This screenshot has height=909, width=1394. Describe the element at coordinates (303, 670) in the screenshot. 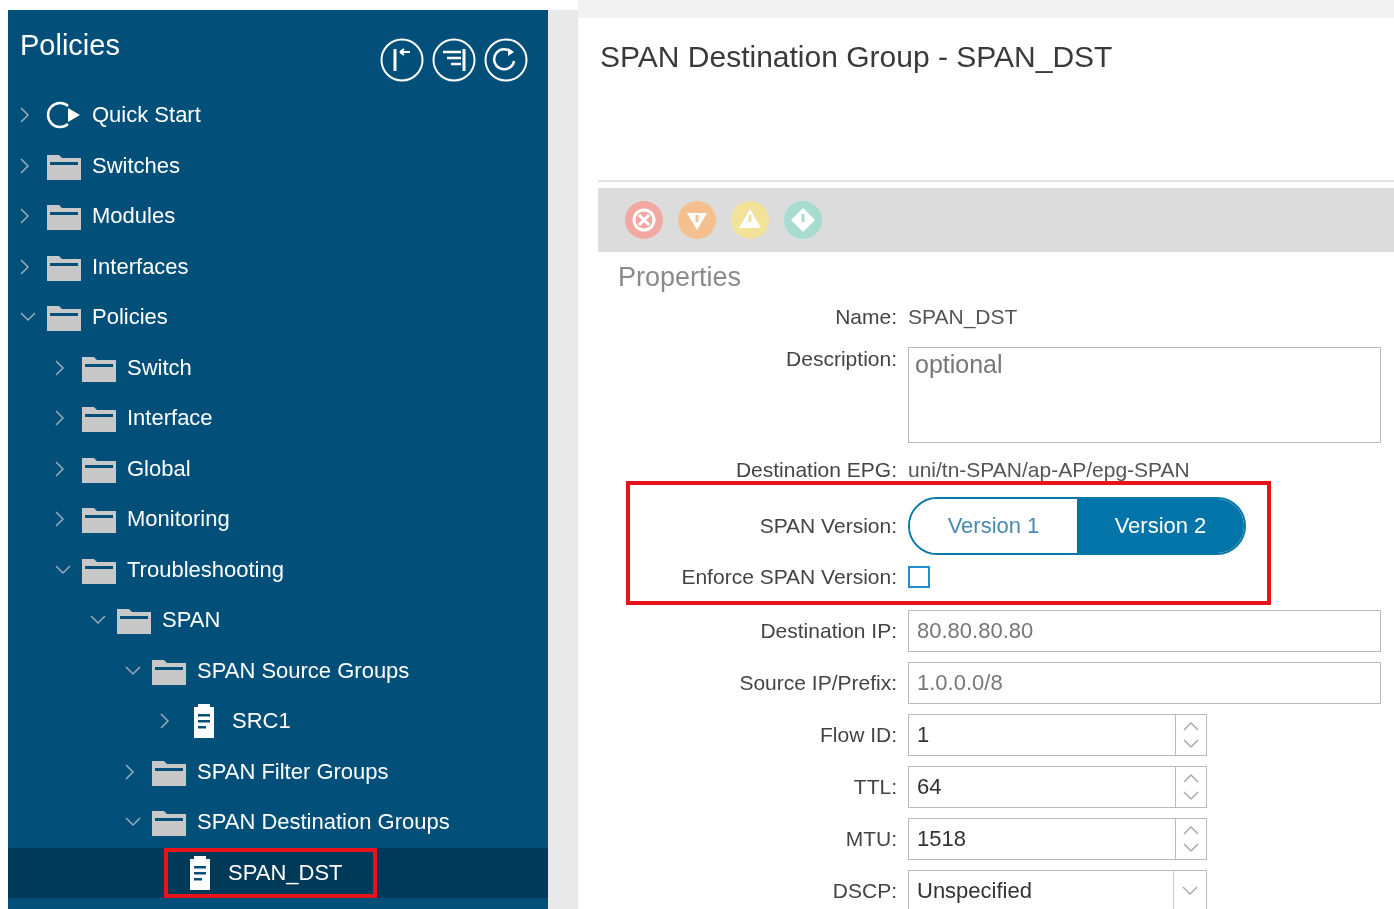

I see `tree-item-label: SPAN Source Groups` at that location.